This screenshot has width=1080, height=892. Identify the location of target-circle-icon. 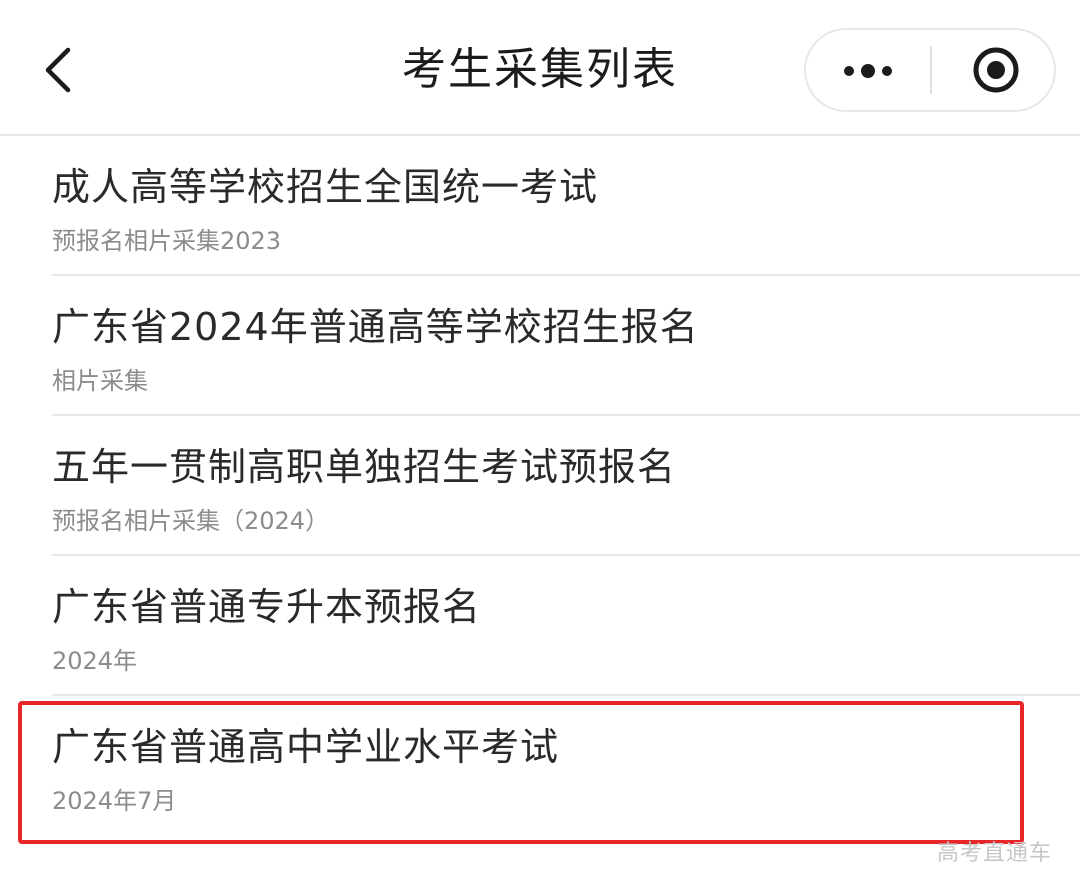
(996, 70).